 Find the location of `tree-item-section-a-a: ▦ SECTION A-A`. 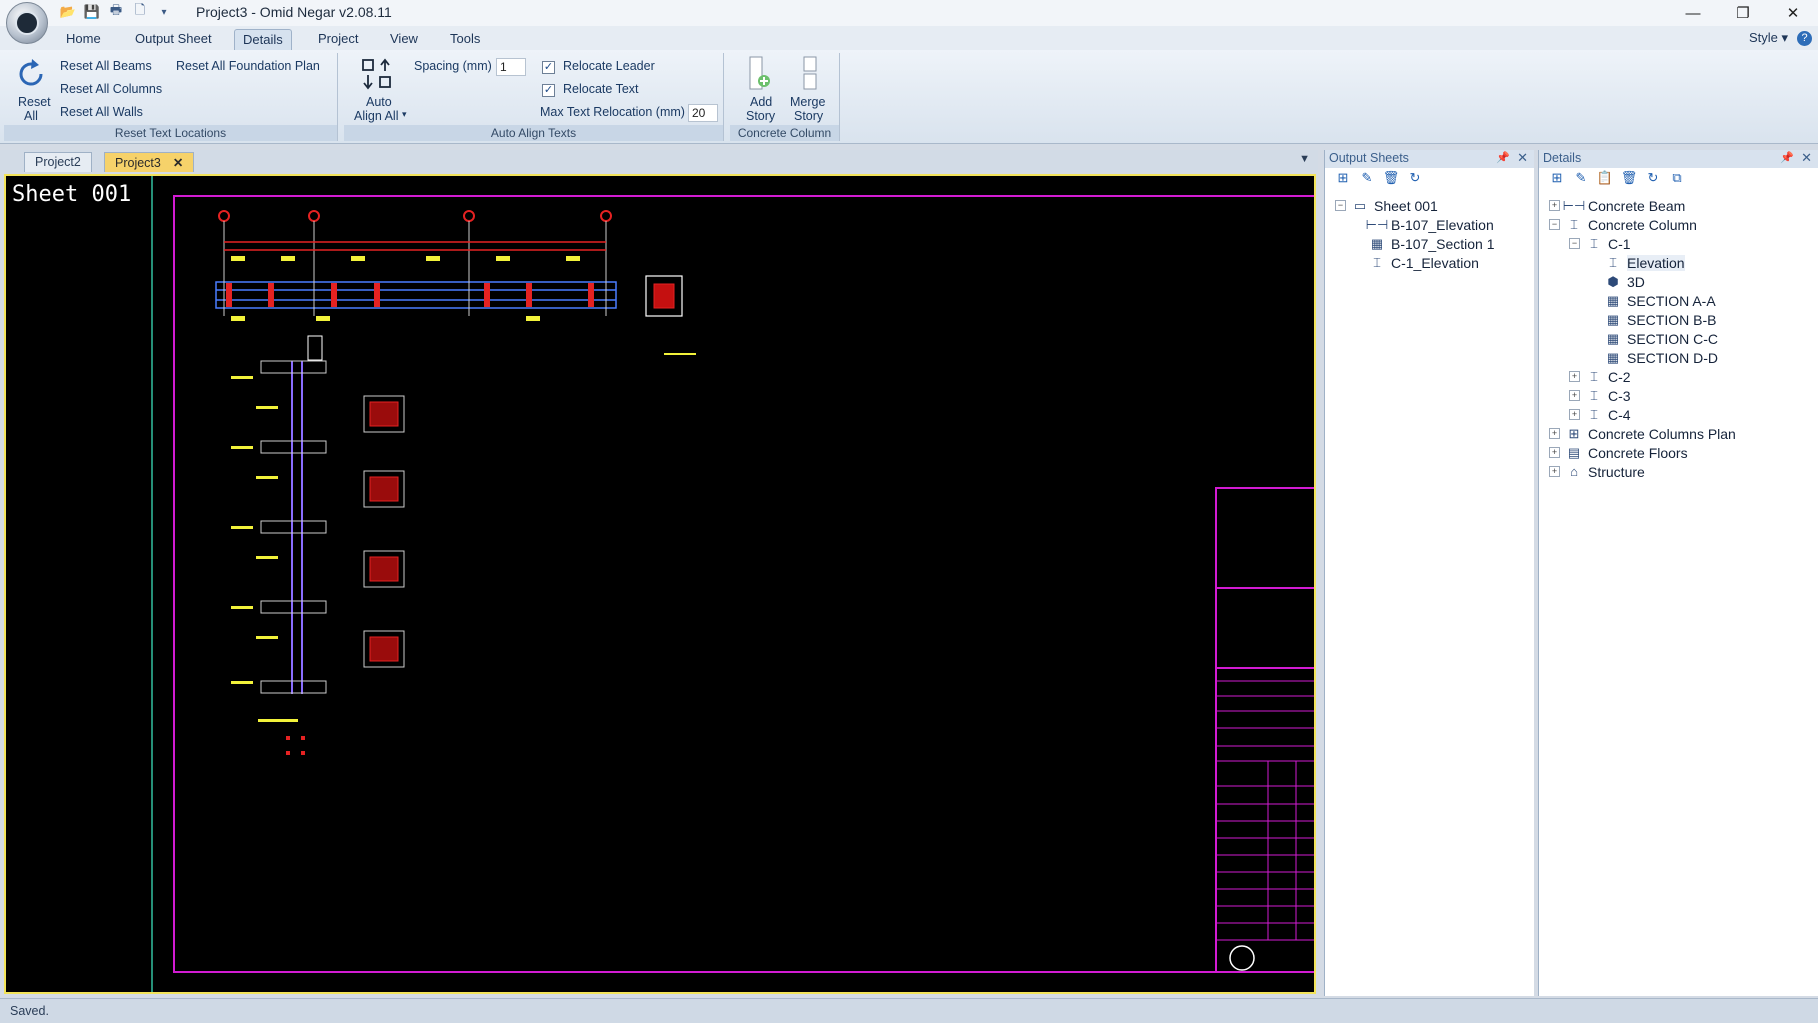

tree-item-section-a-a: ▦ SECTION A-A is located at coordinates (1660, 300).